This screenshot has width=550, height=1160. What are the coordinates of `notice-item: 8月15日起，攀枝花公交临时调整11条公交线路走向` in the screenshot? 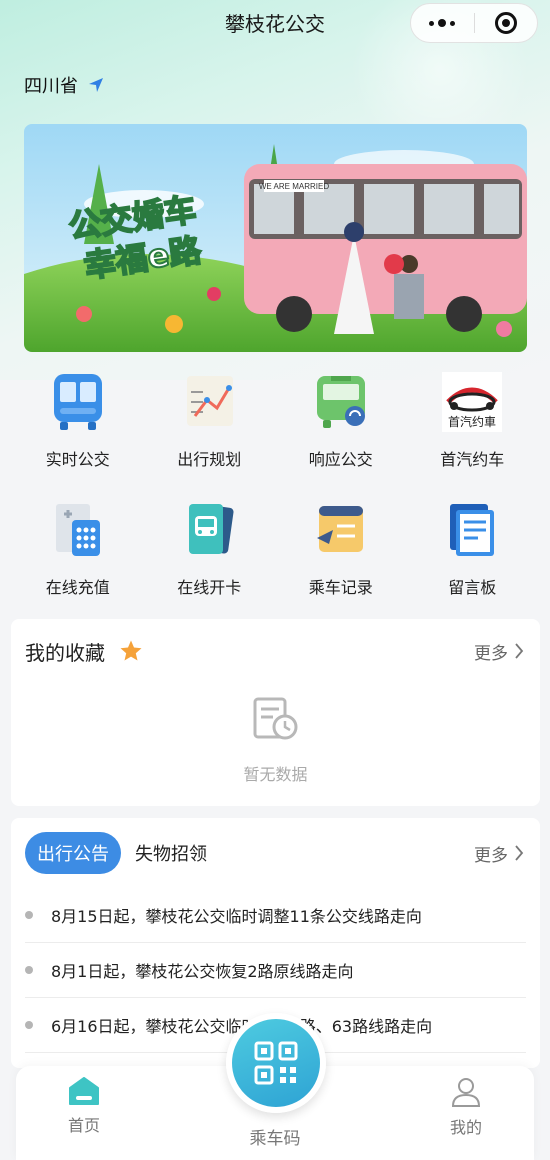 It's located at (275, 915).